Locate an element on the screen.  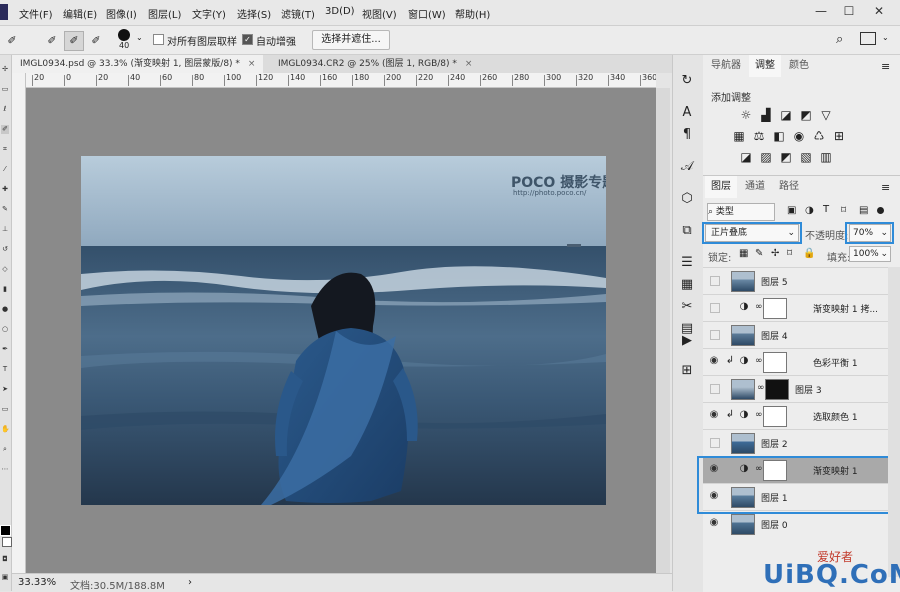
layer-row: 图层 4 is located at coordinates (795, 334).